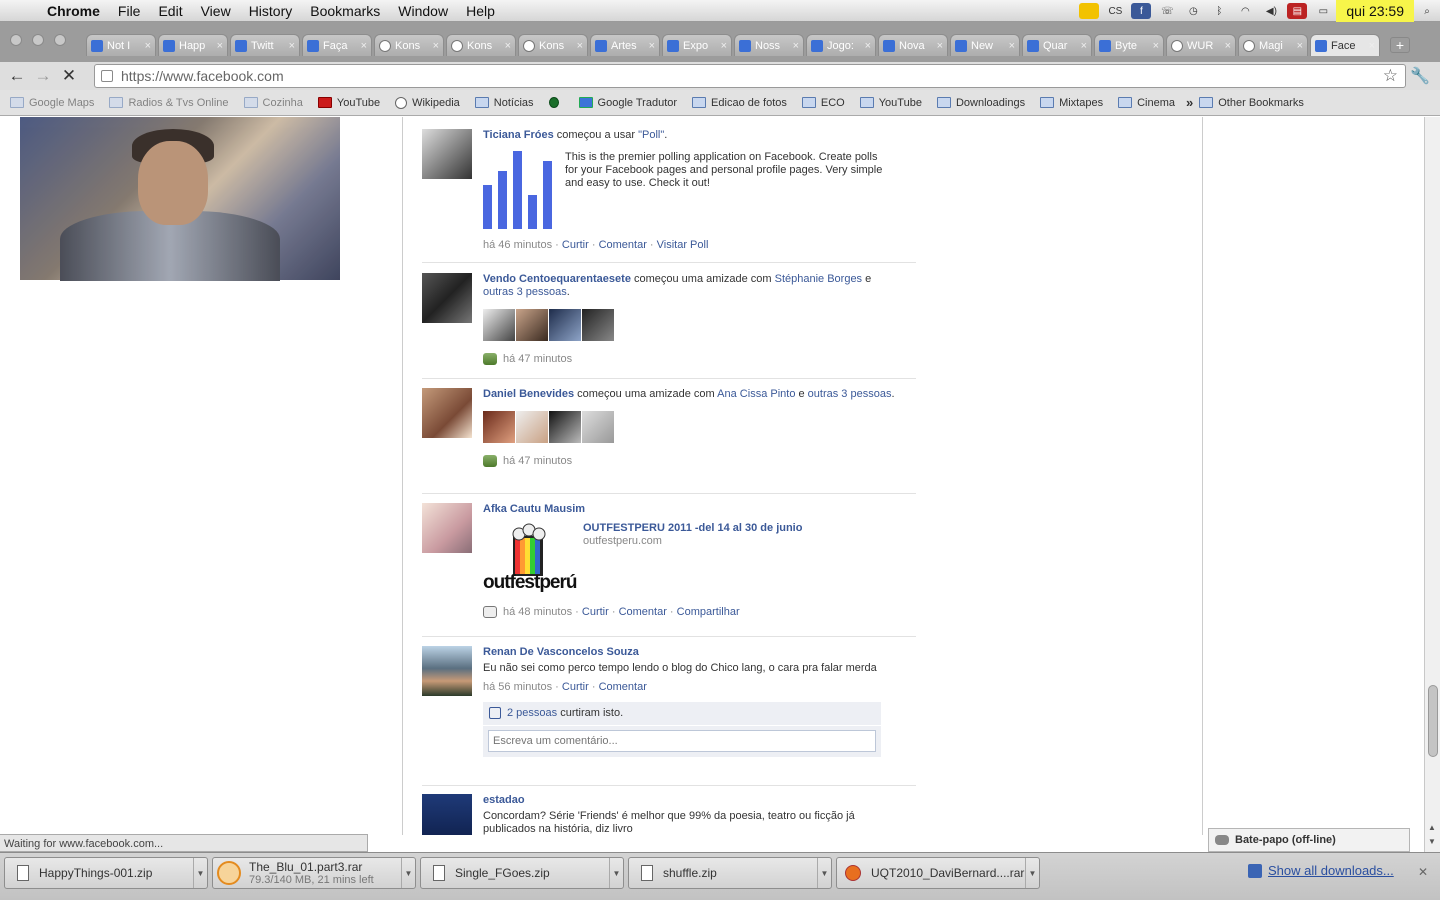  I want to click on browser-tab: Nova ×, so click(913, 45).